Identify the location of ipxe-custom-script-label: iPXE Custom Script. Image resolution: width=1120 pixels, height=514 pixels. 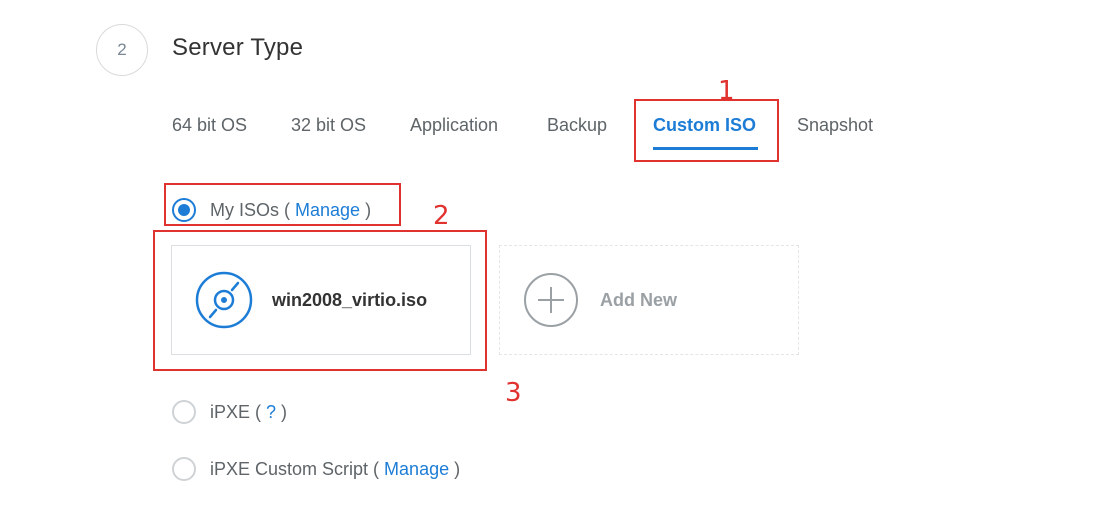
(289, 468).